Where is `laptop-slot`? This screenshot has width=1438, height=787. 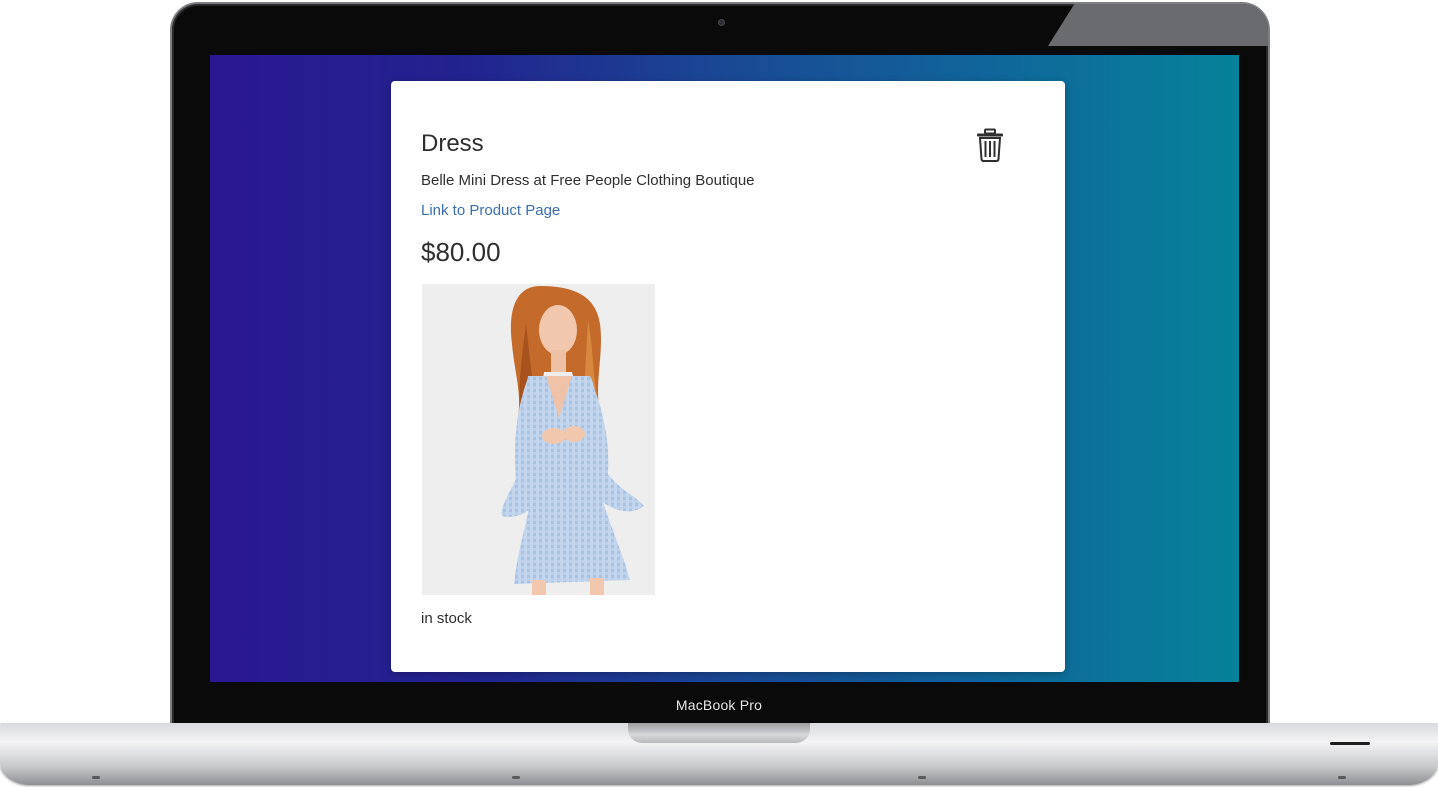 laptop-slot is located at coordinates (1350, 743).